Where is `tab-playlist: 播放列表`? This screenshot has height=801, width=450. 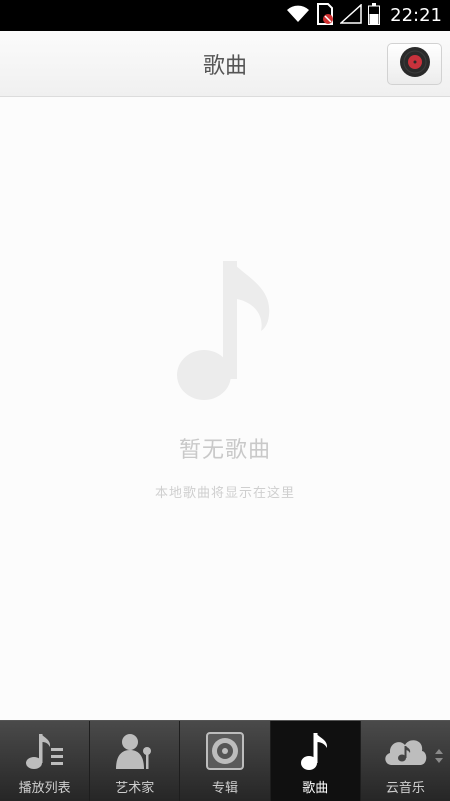 tab-playlist: 播放列表 is located at coordinates (45, 761).